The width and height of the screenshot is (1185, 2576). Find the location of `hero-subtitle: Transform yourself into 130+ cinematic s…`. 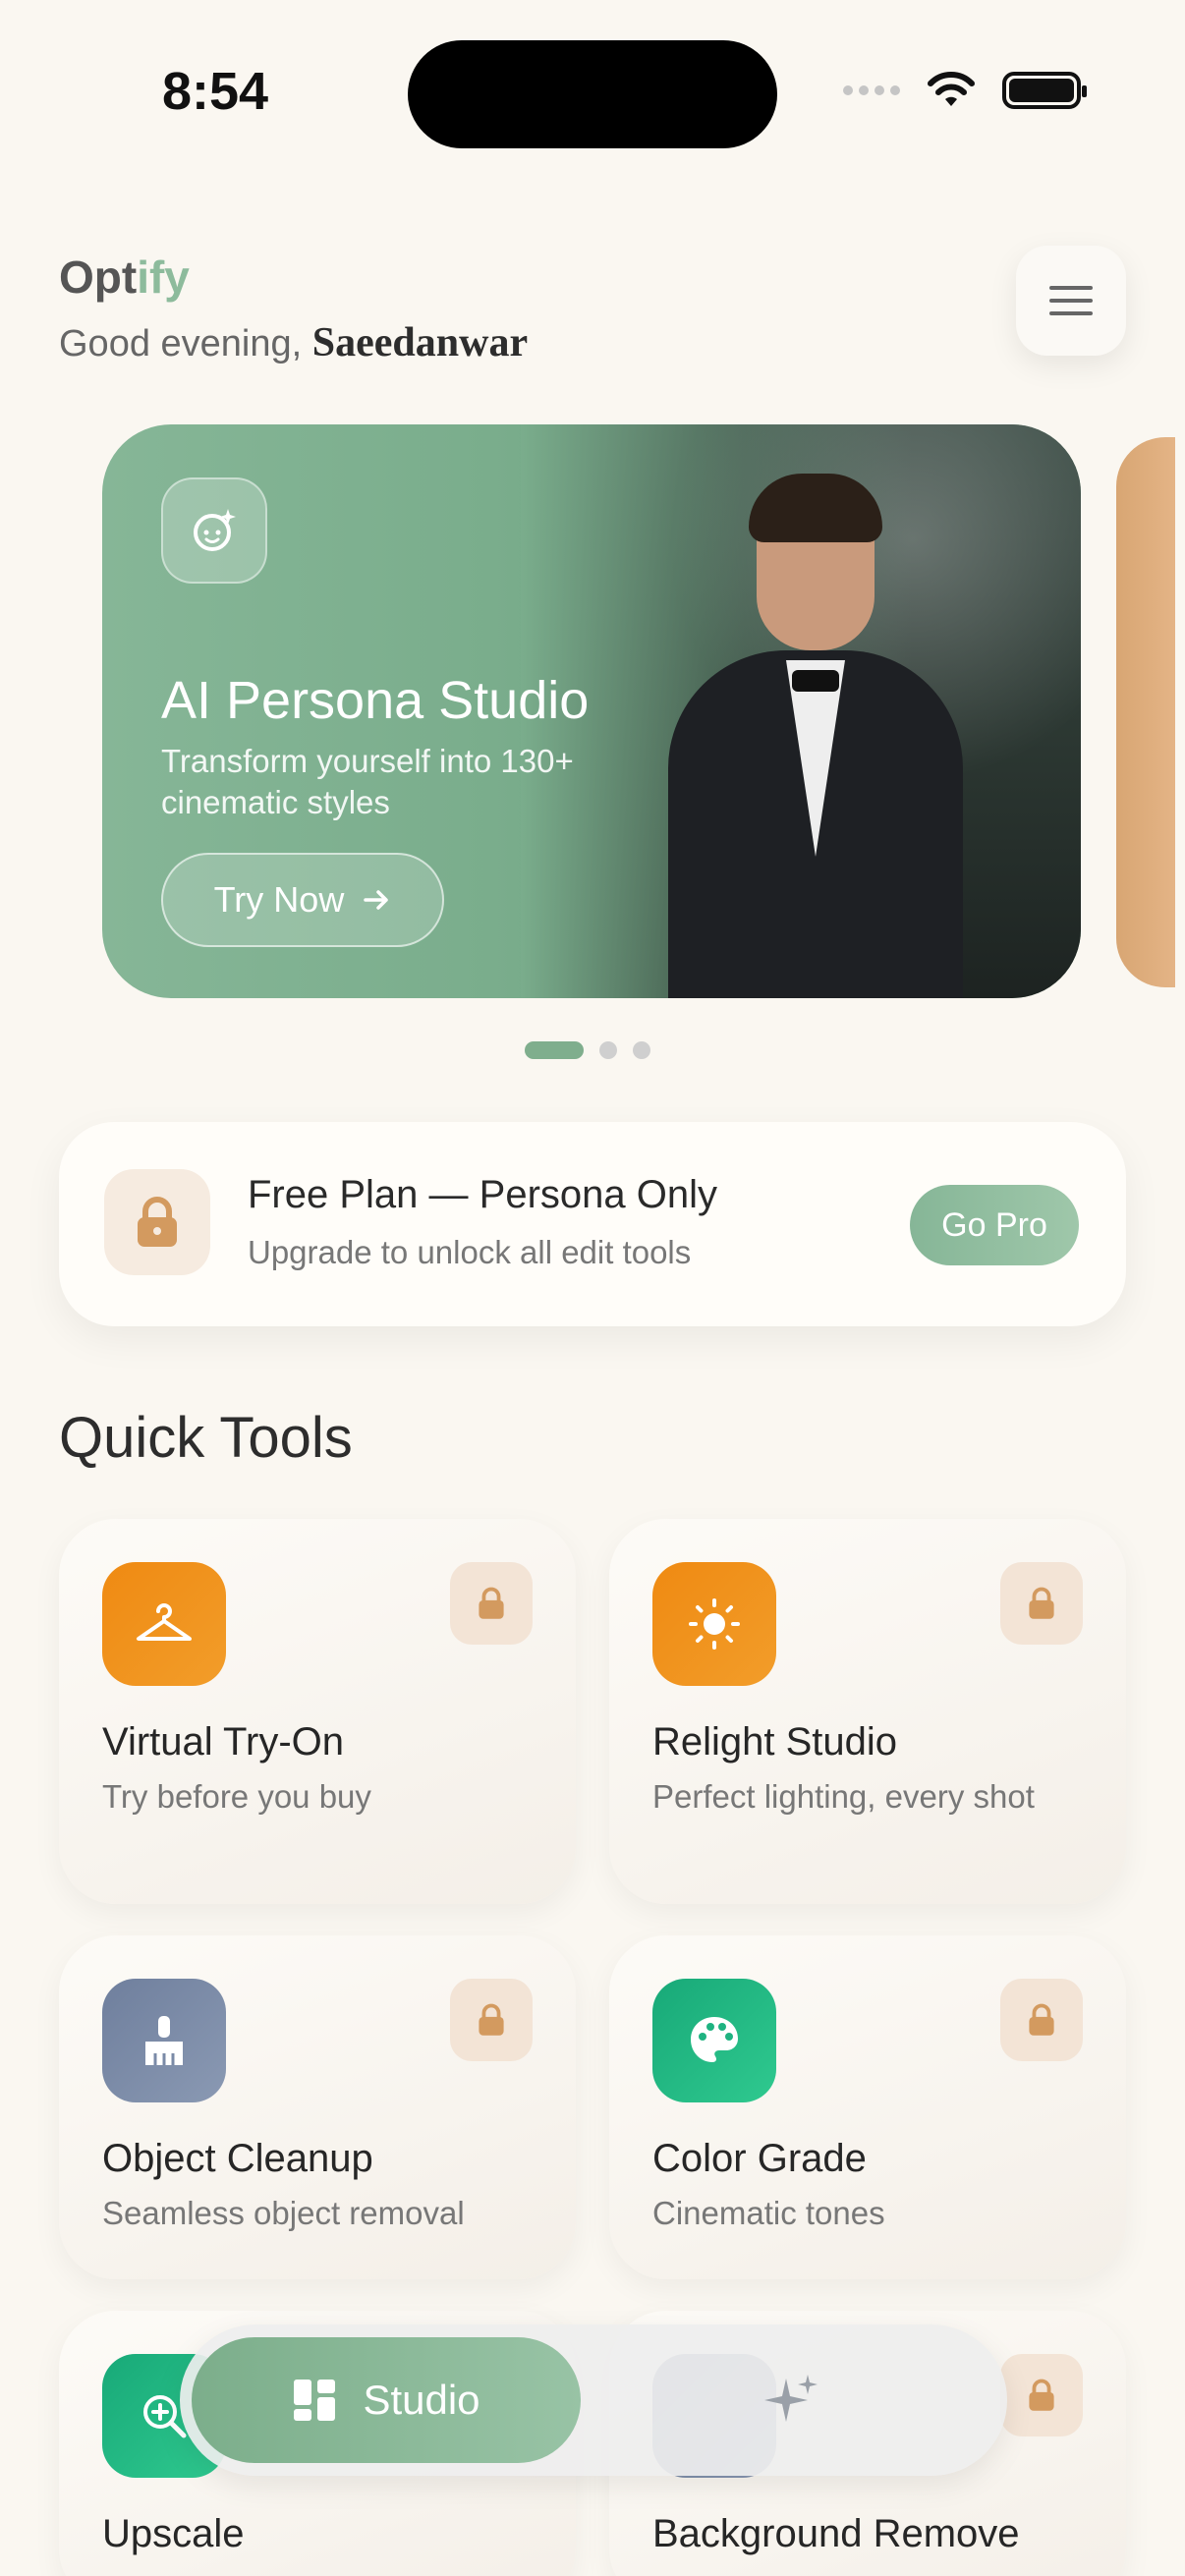

hero-subtitle: Transform yourself into 130+ cinematic s… is located at coordinates (368, 781).